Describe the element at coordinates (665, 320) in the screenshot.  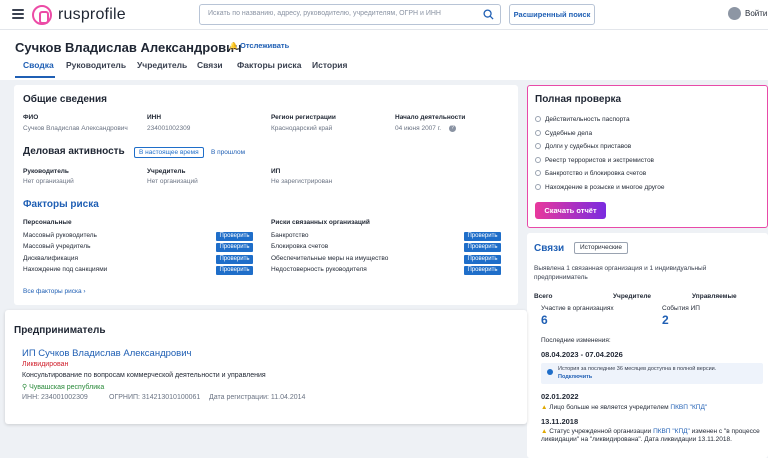
I see `ip-events-value: 2` at that location.